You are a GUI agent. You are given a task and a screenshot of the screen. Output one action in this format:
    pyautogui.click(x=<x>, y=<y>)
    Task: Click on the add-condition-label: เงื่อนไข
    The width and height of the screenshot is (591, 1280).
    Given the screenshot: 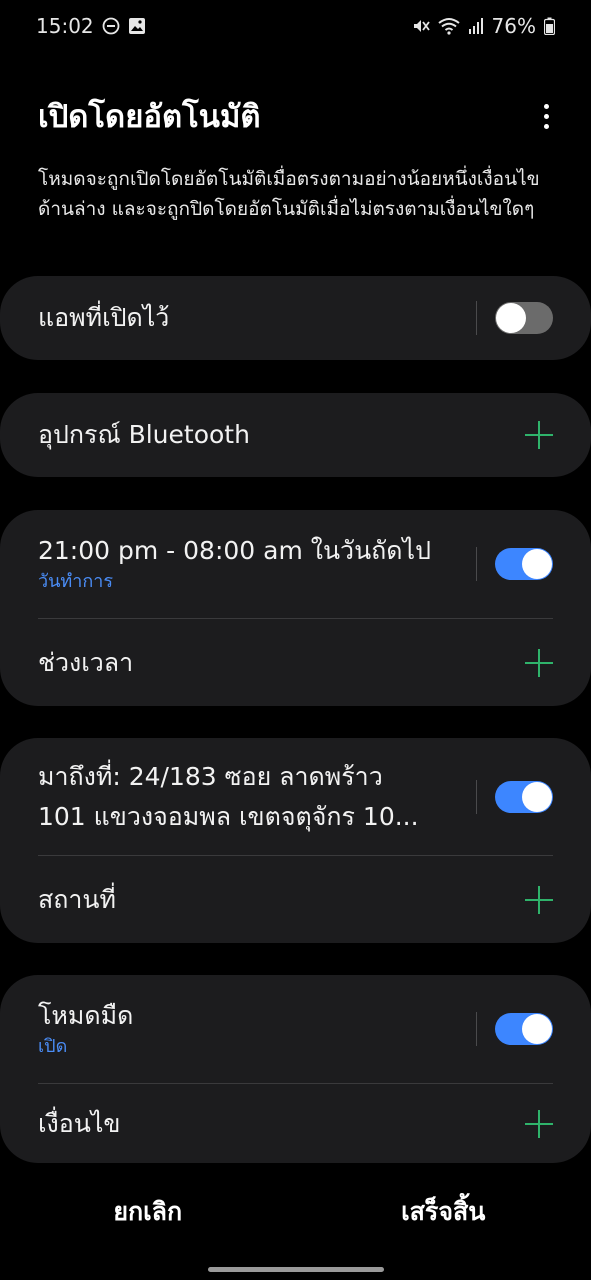 What is the action you would take?
    pyautogui.click(x=79, y=1123)
    